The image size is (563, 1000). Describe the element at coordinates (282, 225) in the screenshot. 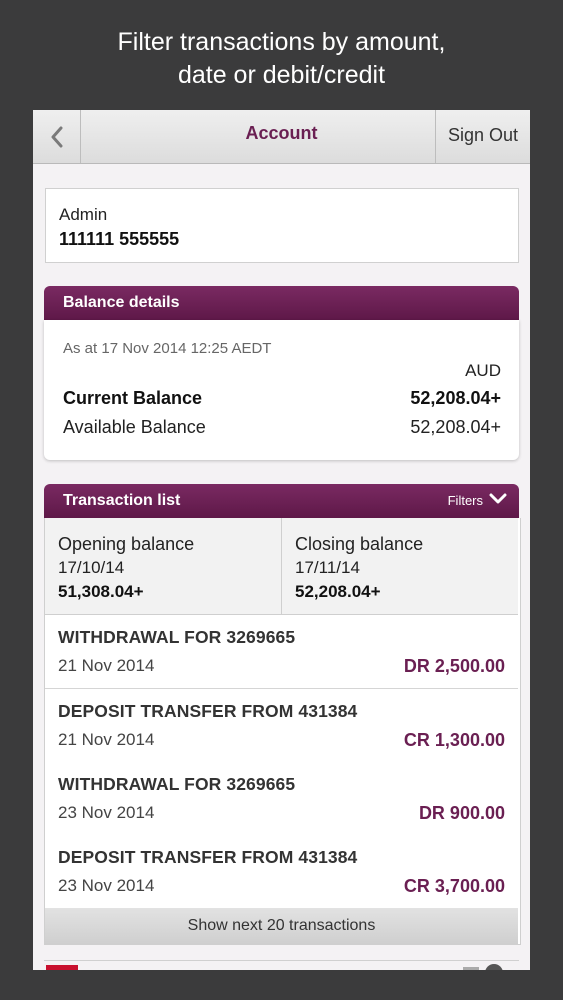

I see `account-card: Admin 111111 555555` at that location.